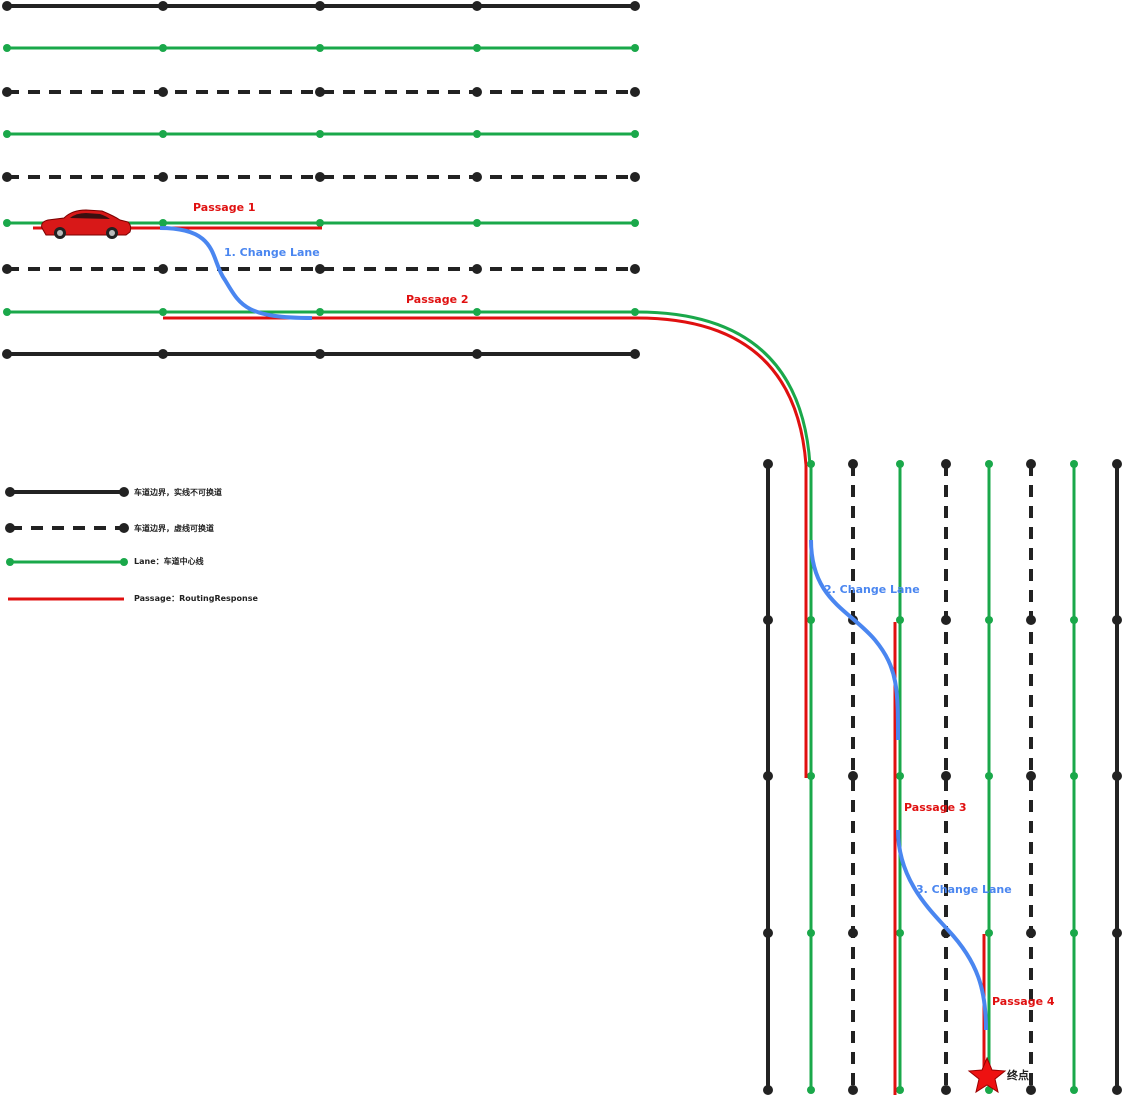 This screenshot has height=1100, width=1124. Describe the element at coordinates (872, 589) in the screenshot. I see `change-lane-2-label: 2. Change Lane` at that location.